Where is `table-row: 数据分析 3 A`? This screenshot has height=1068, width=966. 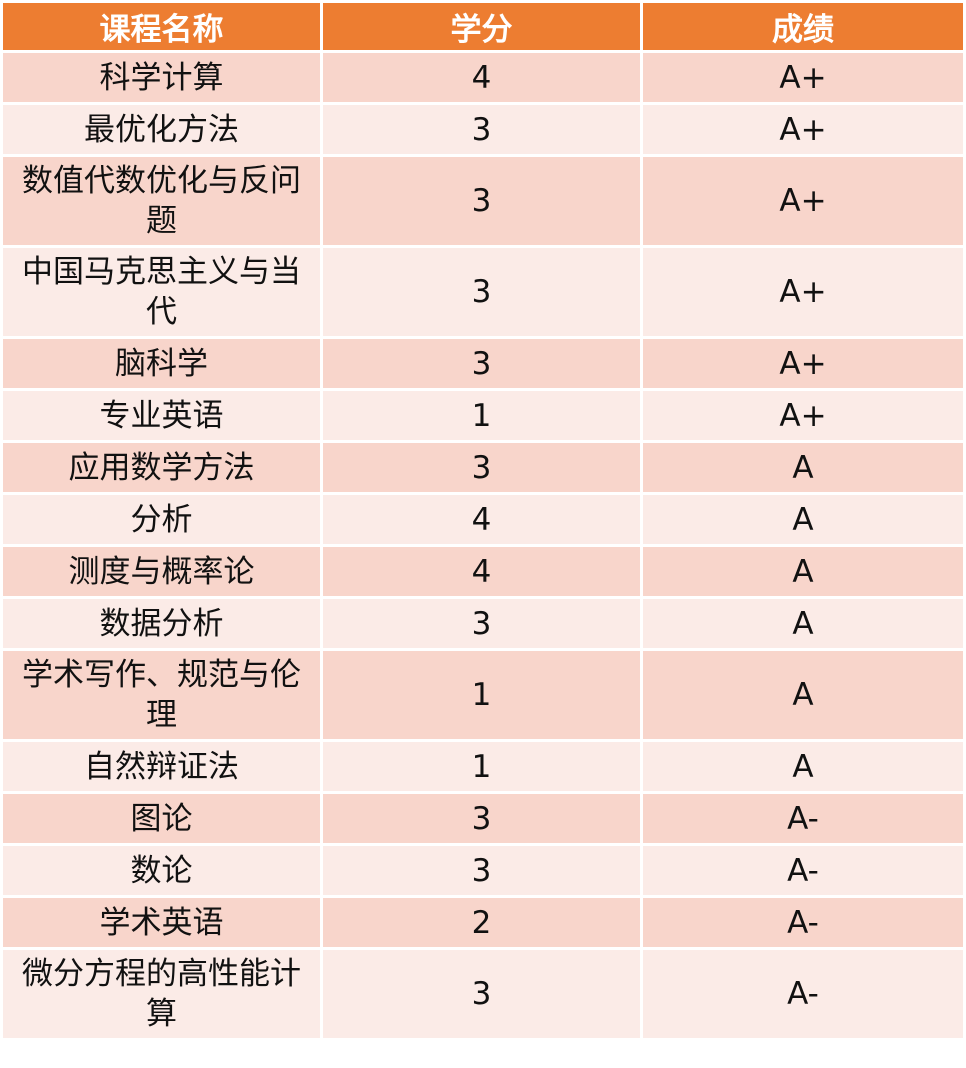 table-row: 数据分析 3 A is located at coordinates (483, 623).